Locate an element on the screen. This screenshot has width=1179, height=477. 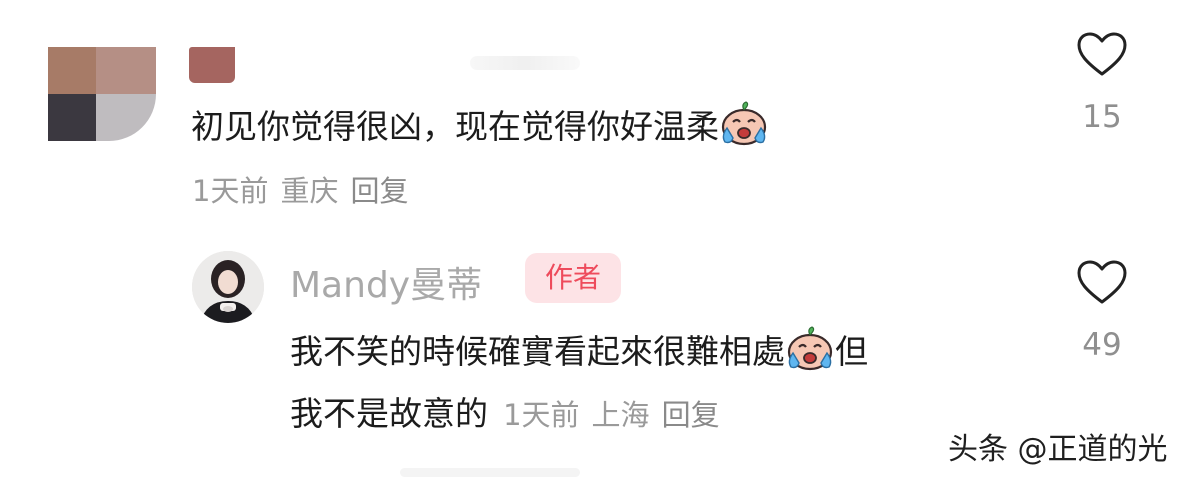
cut-off-content is located at coordinates (490, 472).